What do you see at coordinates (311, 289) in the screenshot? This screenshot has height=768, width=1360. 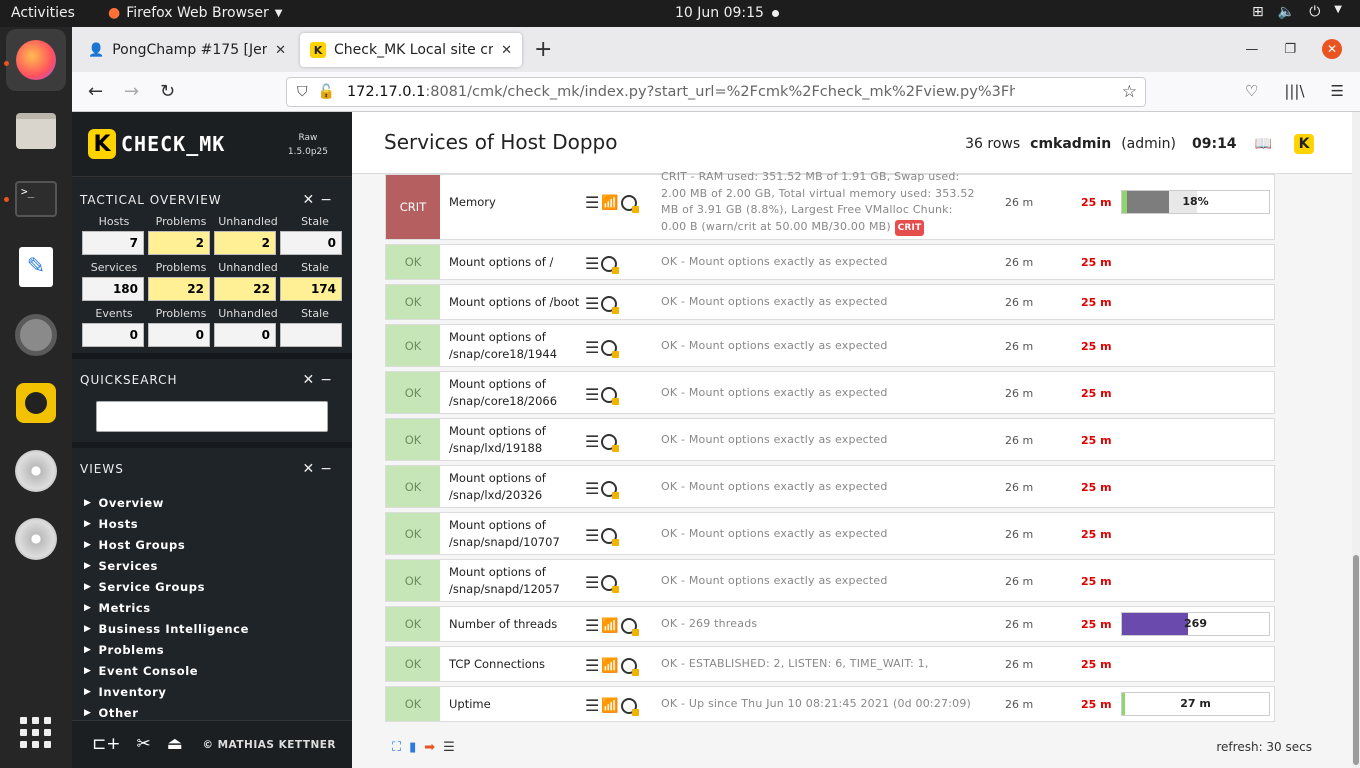 I see `service-stale-count: 174` at bounding box center [311, 289].